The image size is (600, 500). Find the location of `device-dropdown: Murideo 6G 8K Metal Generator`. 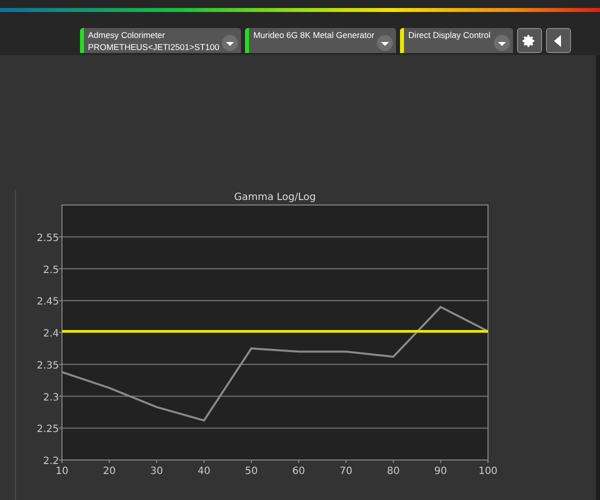

device-dropdown: Murideo 6G 8K Metal Generator is located at coordinates (320, 40).